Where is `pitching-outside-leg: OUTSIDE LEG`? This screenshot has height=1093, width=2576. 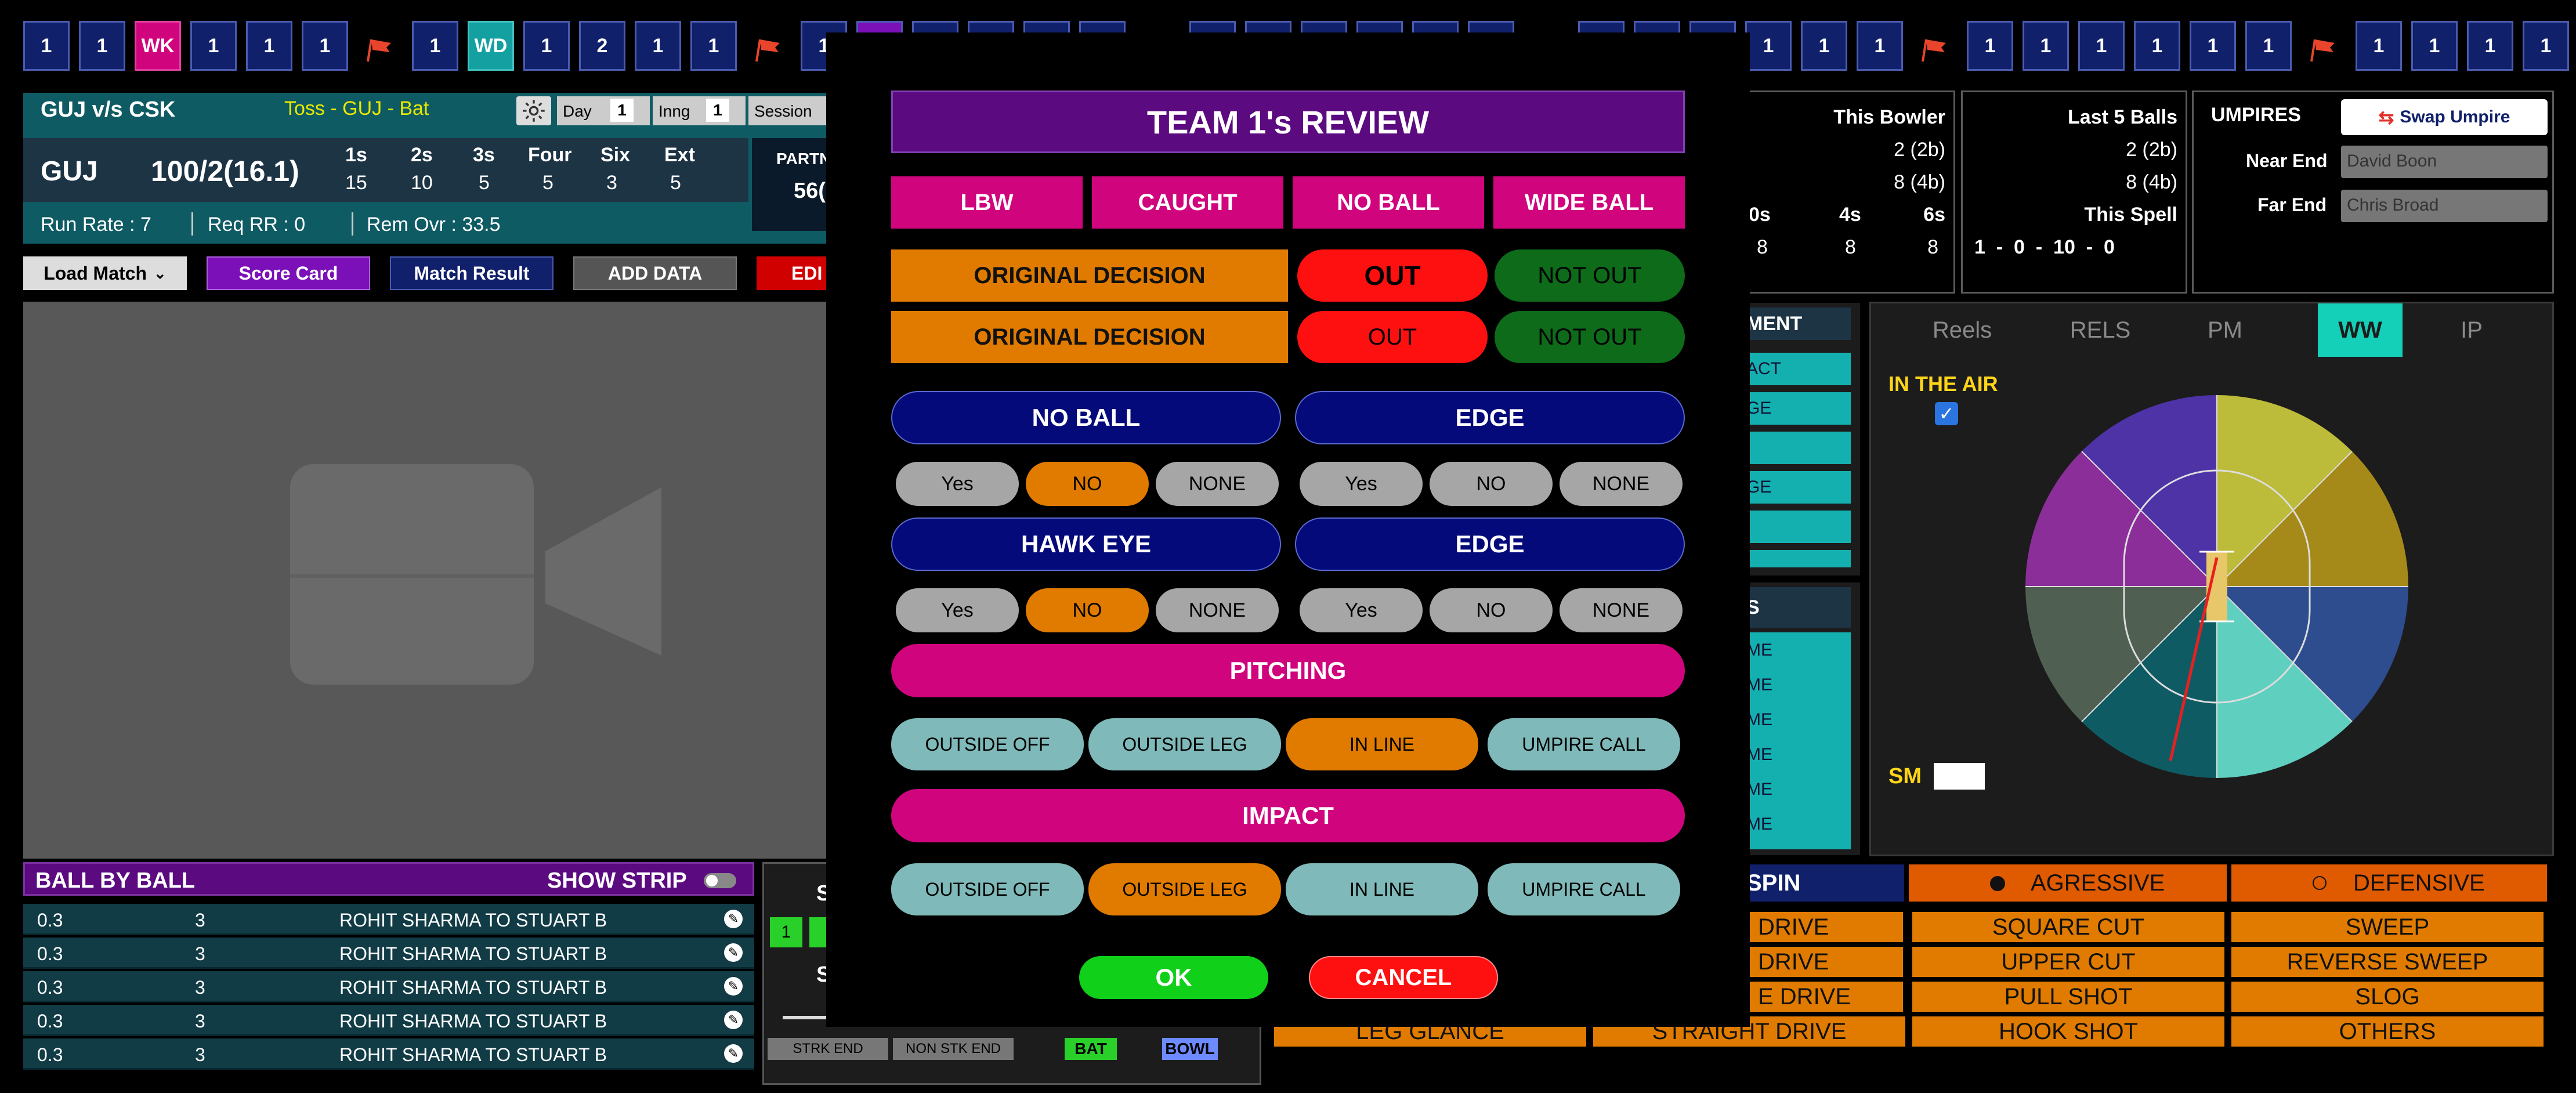 pitching-outside-leg: OUTSIDE LEG is located at coordinates (1184, 744).